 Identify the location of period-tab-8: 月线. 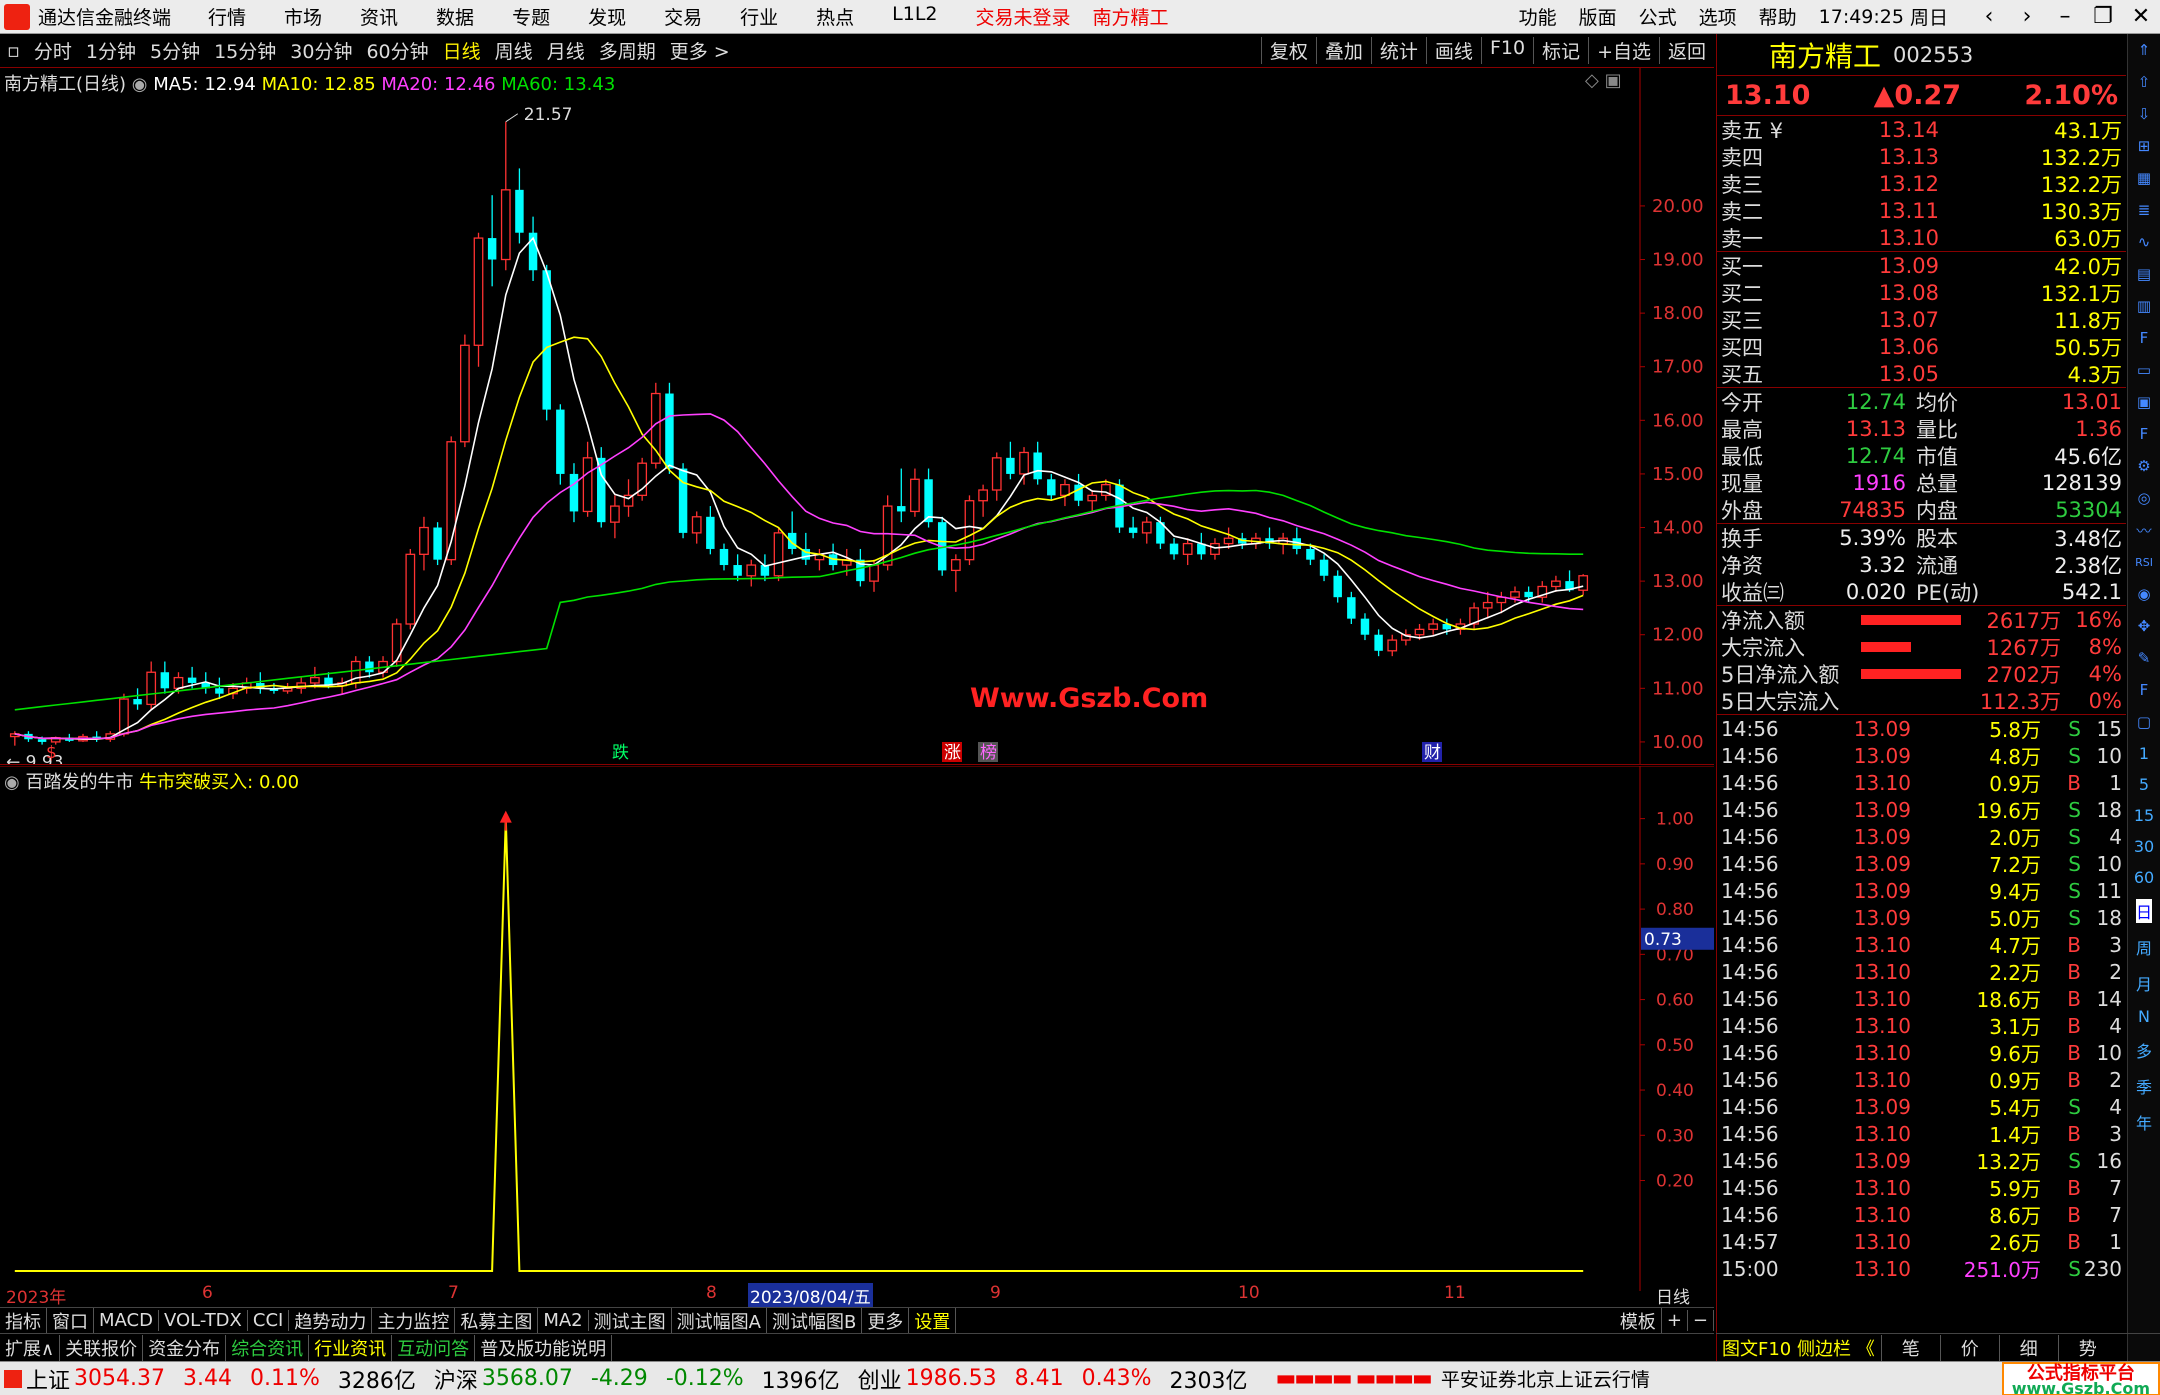
(566, 50).